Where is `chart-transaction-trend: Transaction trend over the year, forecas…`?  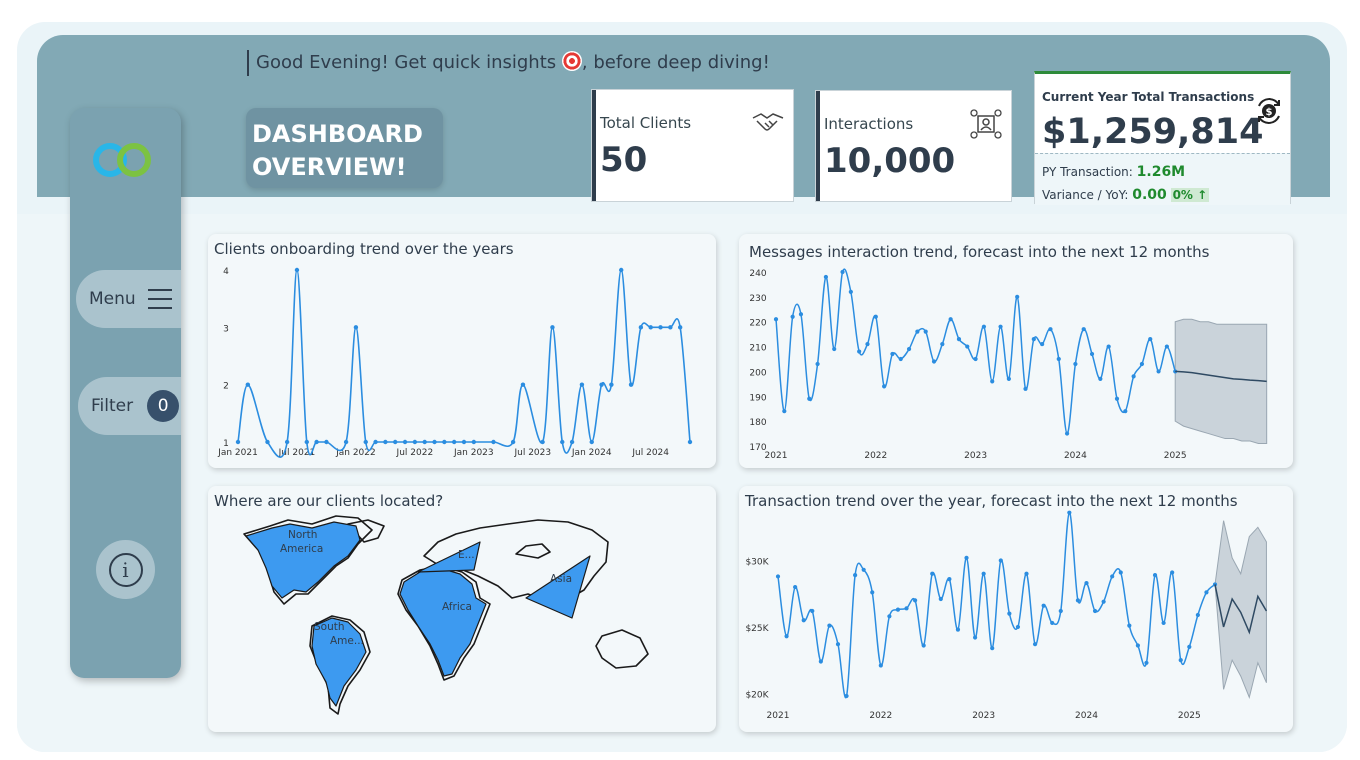
chart-transaction-trend: Transaction trend over the year, forecas… is located at coordinates (1016, 609).